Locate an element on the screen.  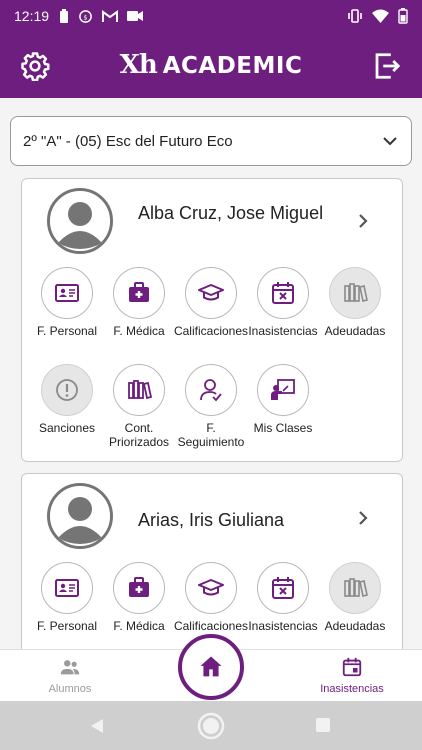
home-button is located at coordinates (211, 667).